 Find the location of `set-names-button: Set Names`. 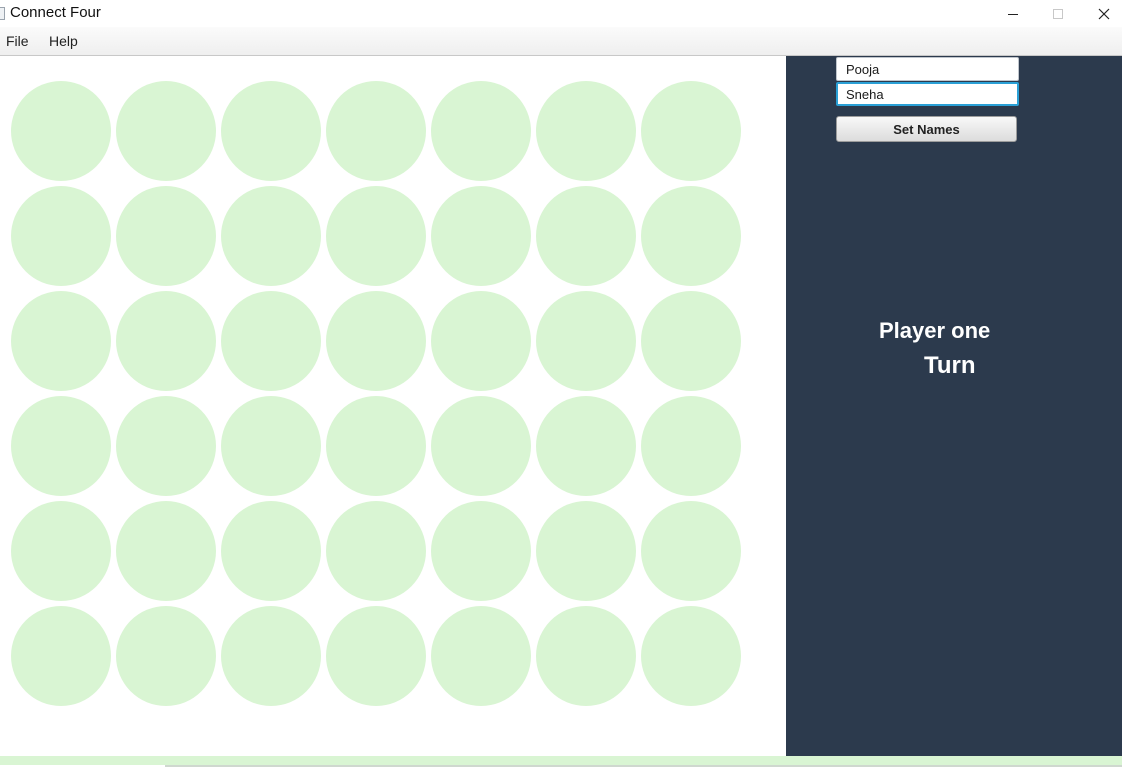

set-names-button: Set Names is located at coordinates (926, 129).